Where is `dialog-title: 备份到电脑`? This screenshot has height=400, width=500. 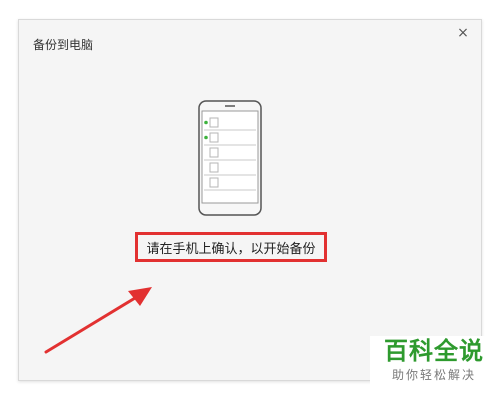 dialog-title: 备份到电脑 is located at coordinates (63, 45).